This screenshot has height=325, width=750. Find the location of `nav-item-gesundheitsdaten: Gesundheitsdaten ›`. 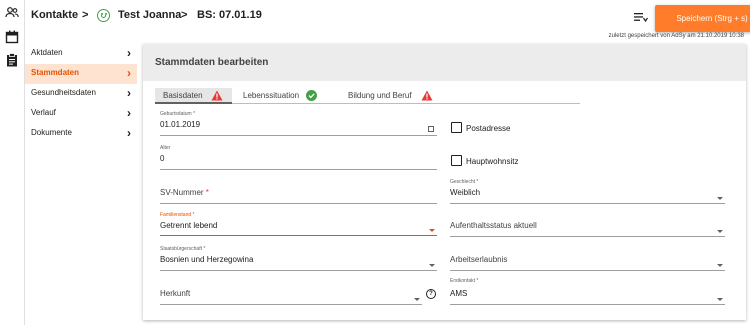

nav-item-gesundheitsdaten: Gesundheitsdaten › is located at coordinates (81, 94).